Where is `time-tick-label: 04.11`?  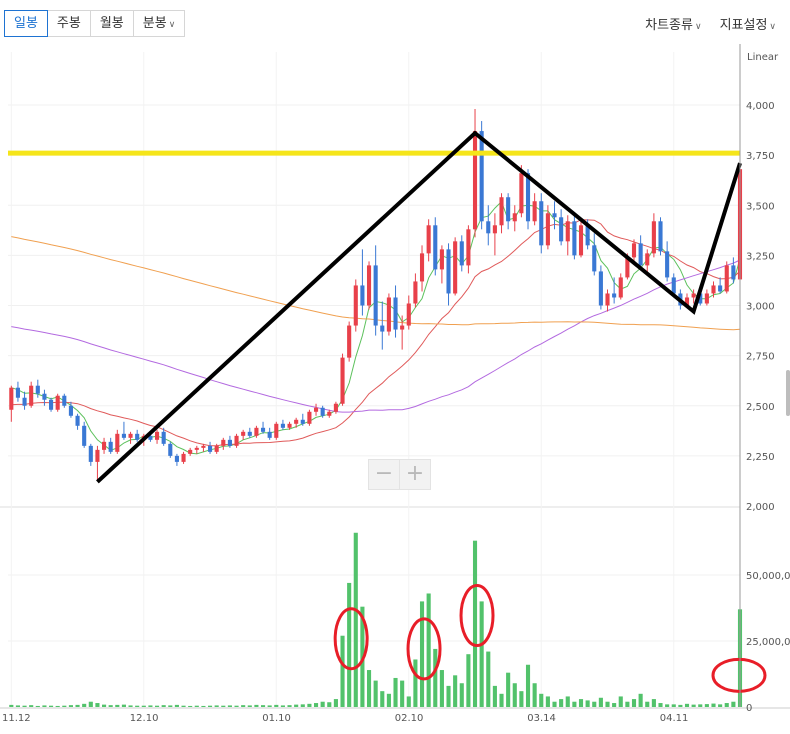
time-tick-label: 04.11 is located at coordinates (674, 718).